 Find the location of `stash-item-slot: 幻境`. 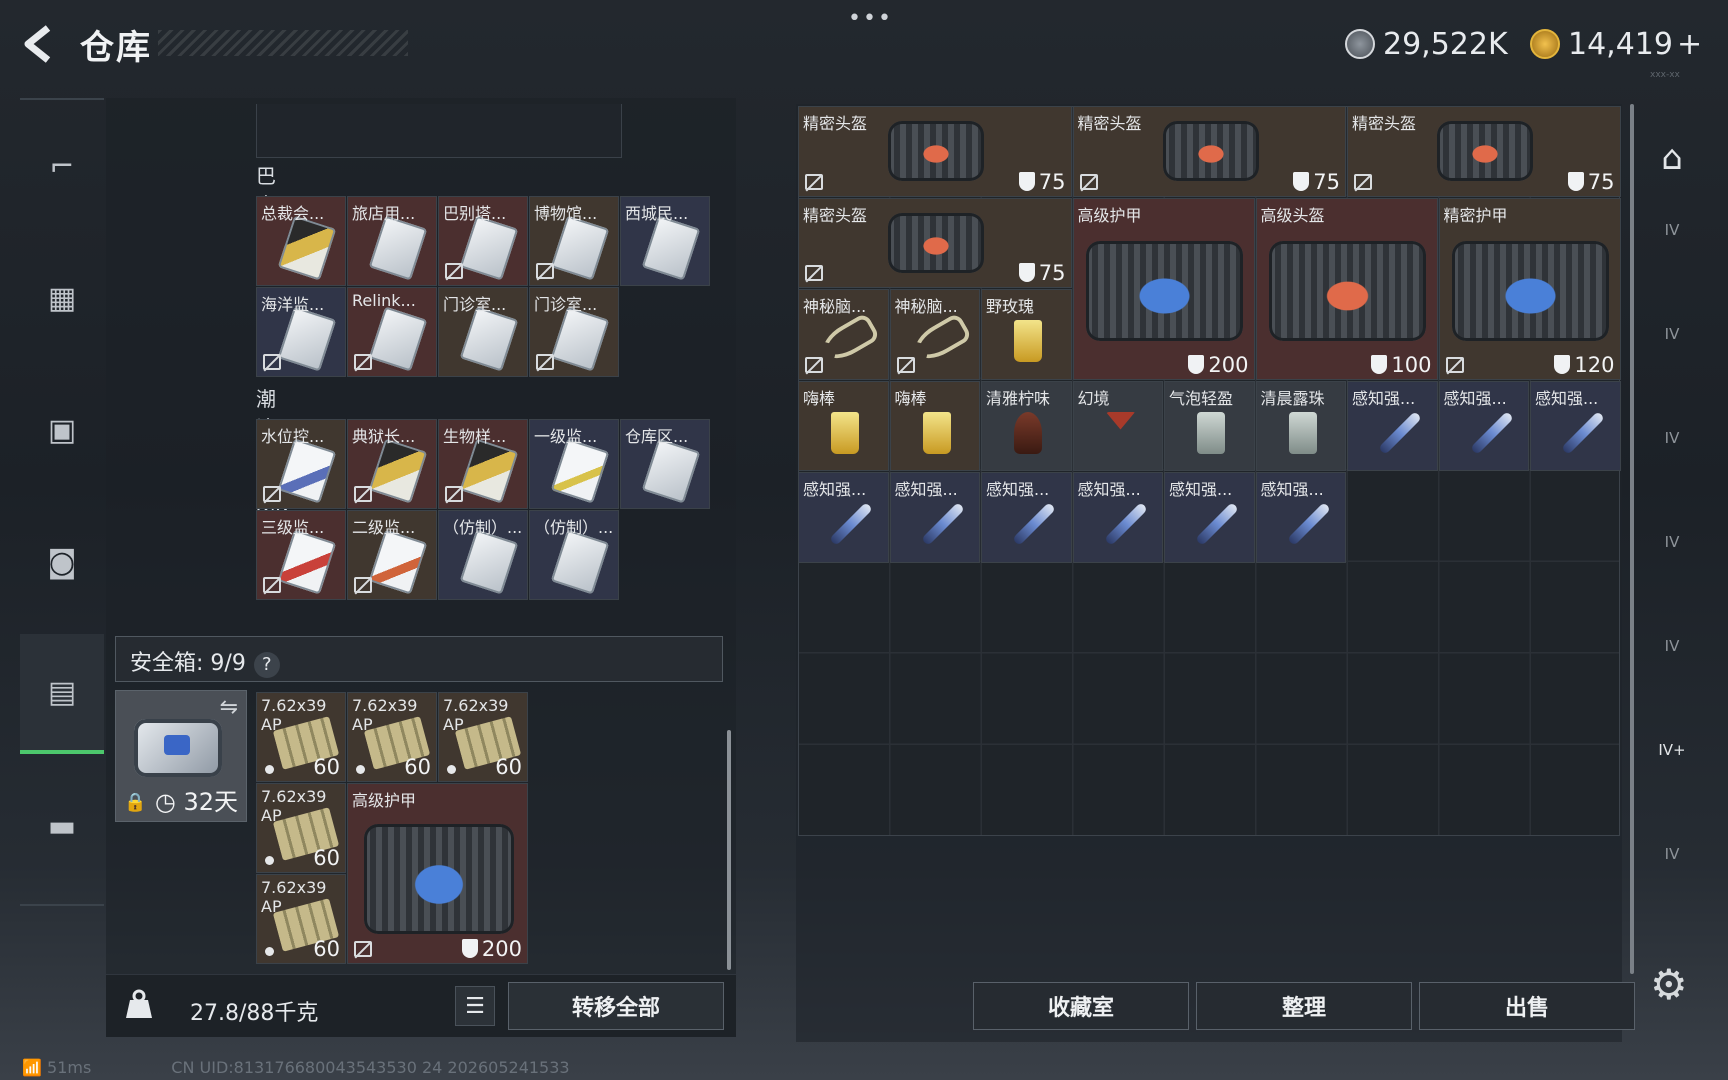

stash-item-slot: 幻境 is located at coordinates (1117, 425).